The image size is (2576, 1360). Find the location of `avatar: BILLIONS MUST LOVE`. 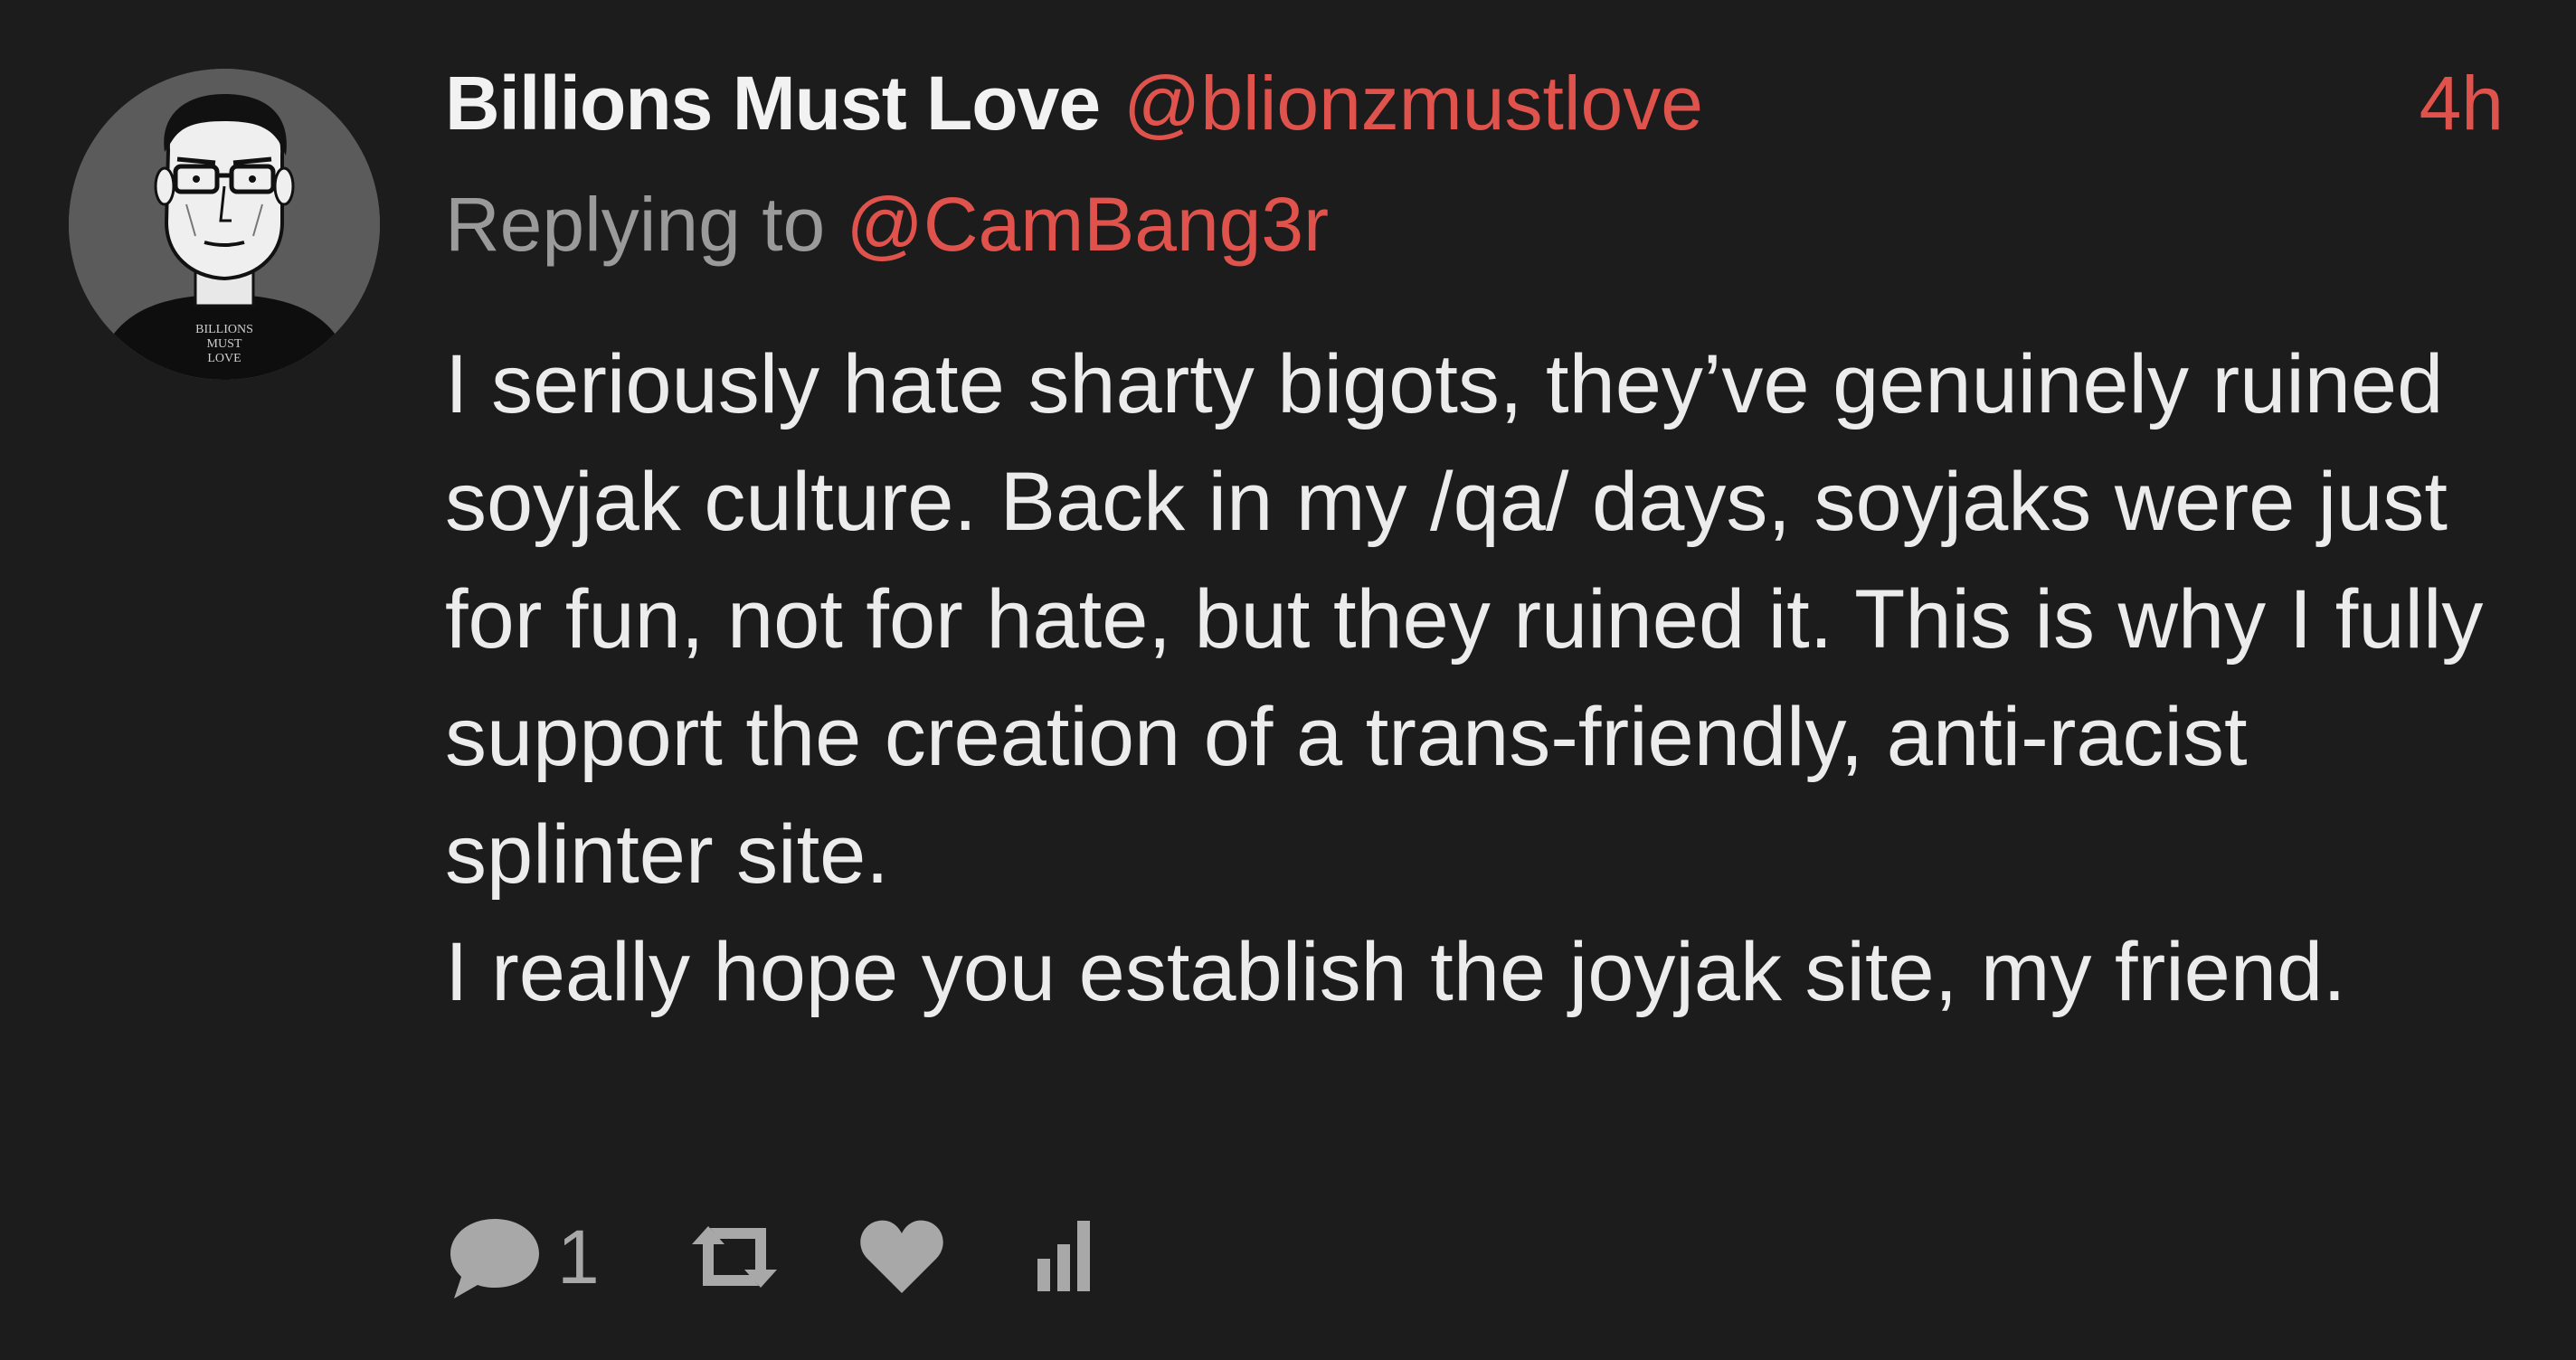

avatar: BILLIONS MUST LOVE is located at coordinates (224, 225).